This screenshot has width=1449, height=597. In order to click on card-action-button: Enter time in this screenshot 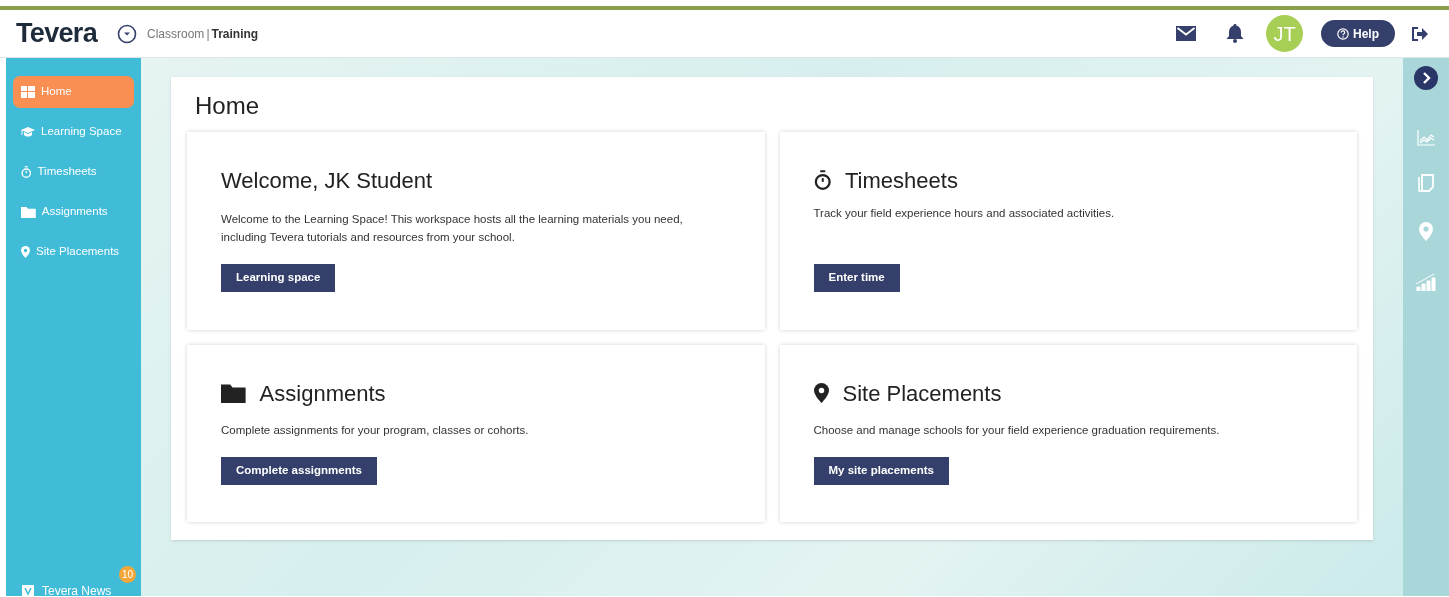, I will do `click(856, 278)`.